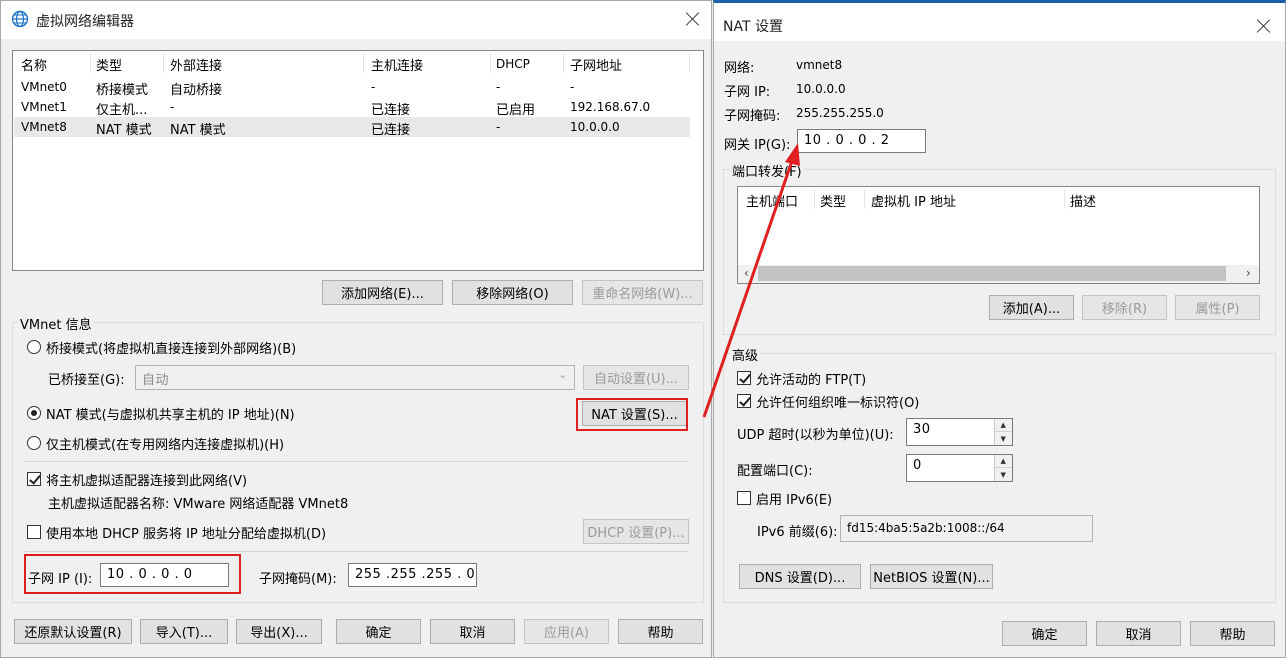 The height and width of the screenshot is (658, 1286). Describe the element at coordinates (998, 235) in the screenshot. I see `port-forwarding-list: 主机端口 类型 虚拟机 IP 地址 描述 ‹ ›` at that location.